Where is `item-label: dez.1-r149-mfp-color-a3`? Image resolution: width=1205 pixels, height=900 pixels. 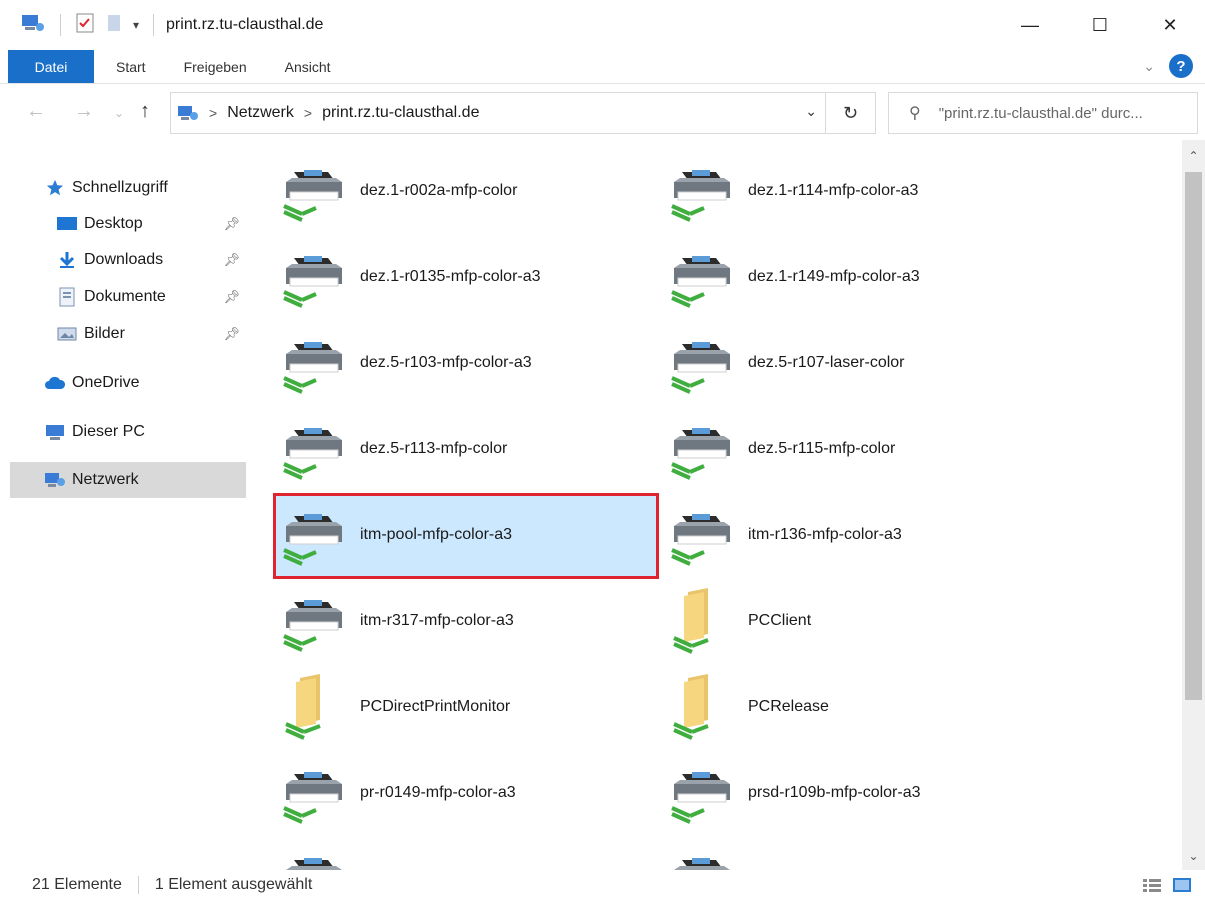
item-label: dez.1-r149-mfp-color-a3 is located at coordinates (834, 276).